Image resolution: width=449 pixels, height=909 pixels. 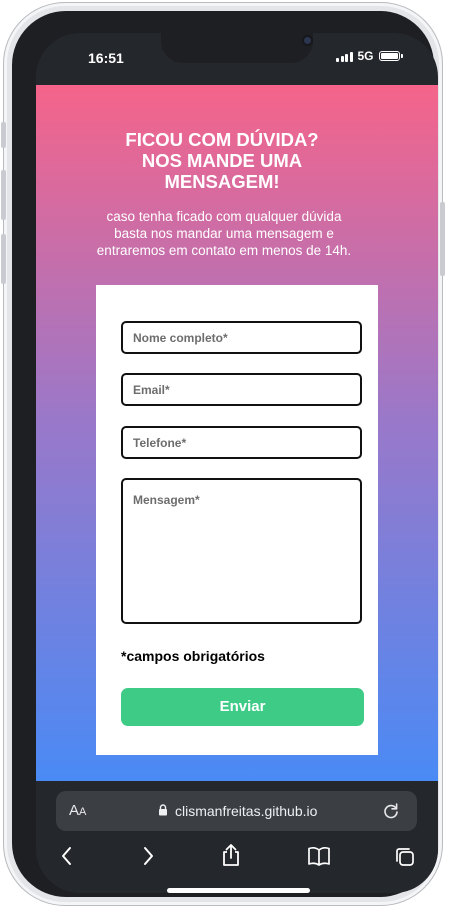 What do you see at coordinates (365, 56) in the screenshot?
I see `network-label: 5G` at bounding box center [365, 56].